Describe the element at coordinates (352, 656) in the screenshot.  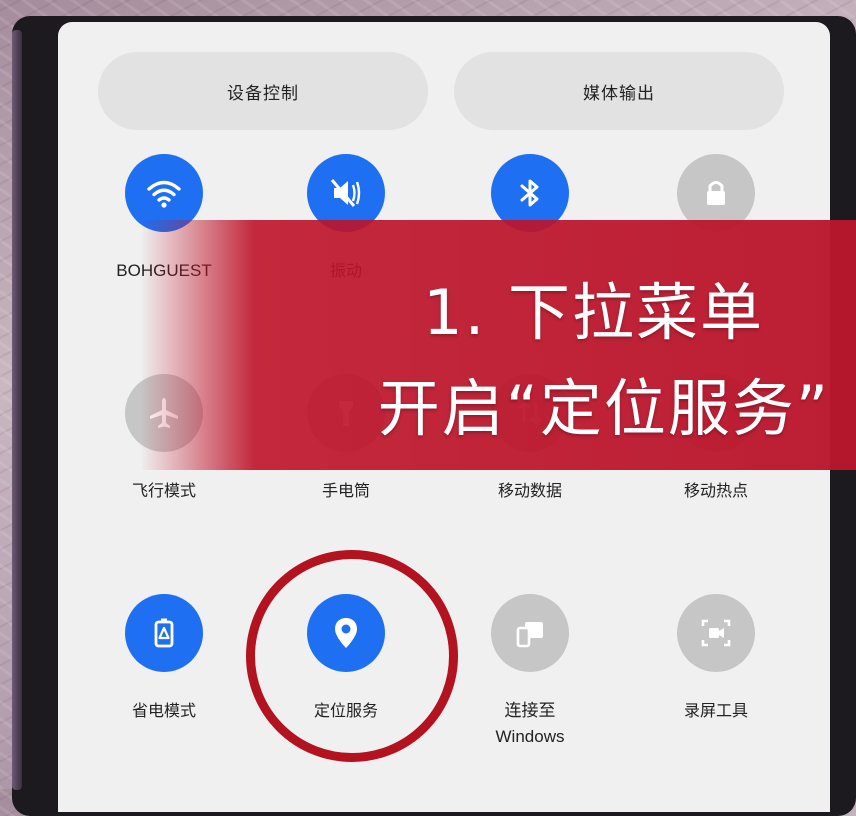
I see `location-highlight-ring` at that location.